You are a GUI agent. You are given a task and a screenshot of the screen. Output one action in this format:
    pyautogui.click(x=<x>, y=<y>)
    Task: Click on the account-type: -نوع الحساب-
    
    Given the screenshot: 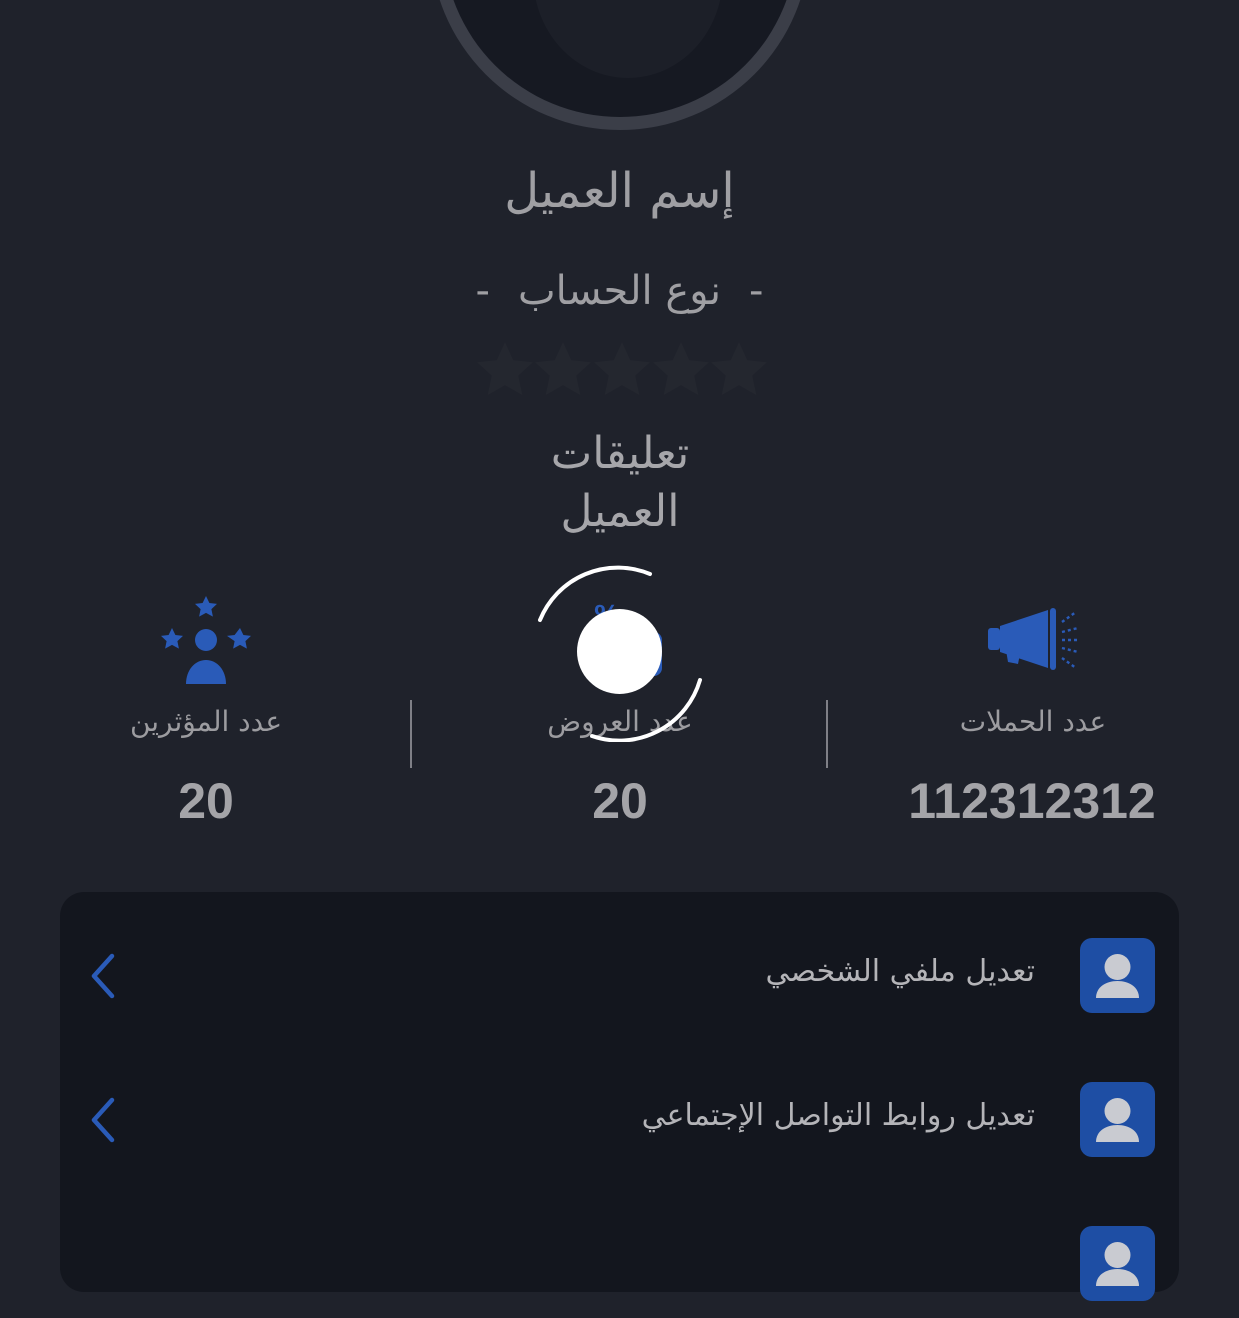 What is the action you would take?
    pyautogui.click(x=619, y=291)
    